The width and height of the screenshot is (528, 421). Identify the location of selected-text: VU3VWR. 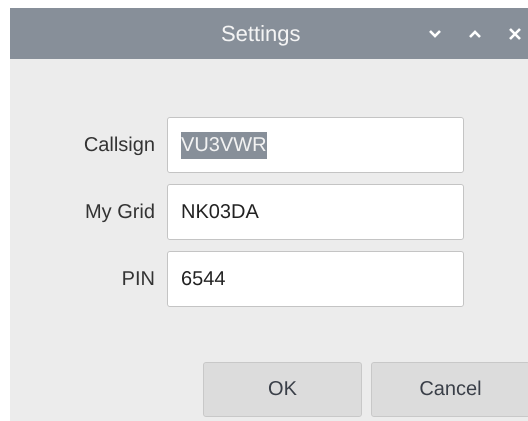
(224, 145).